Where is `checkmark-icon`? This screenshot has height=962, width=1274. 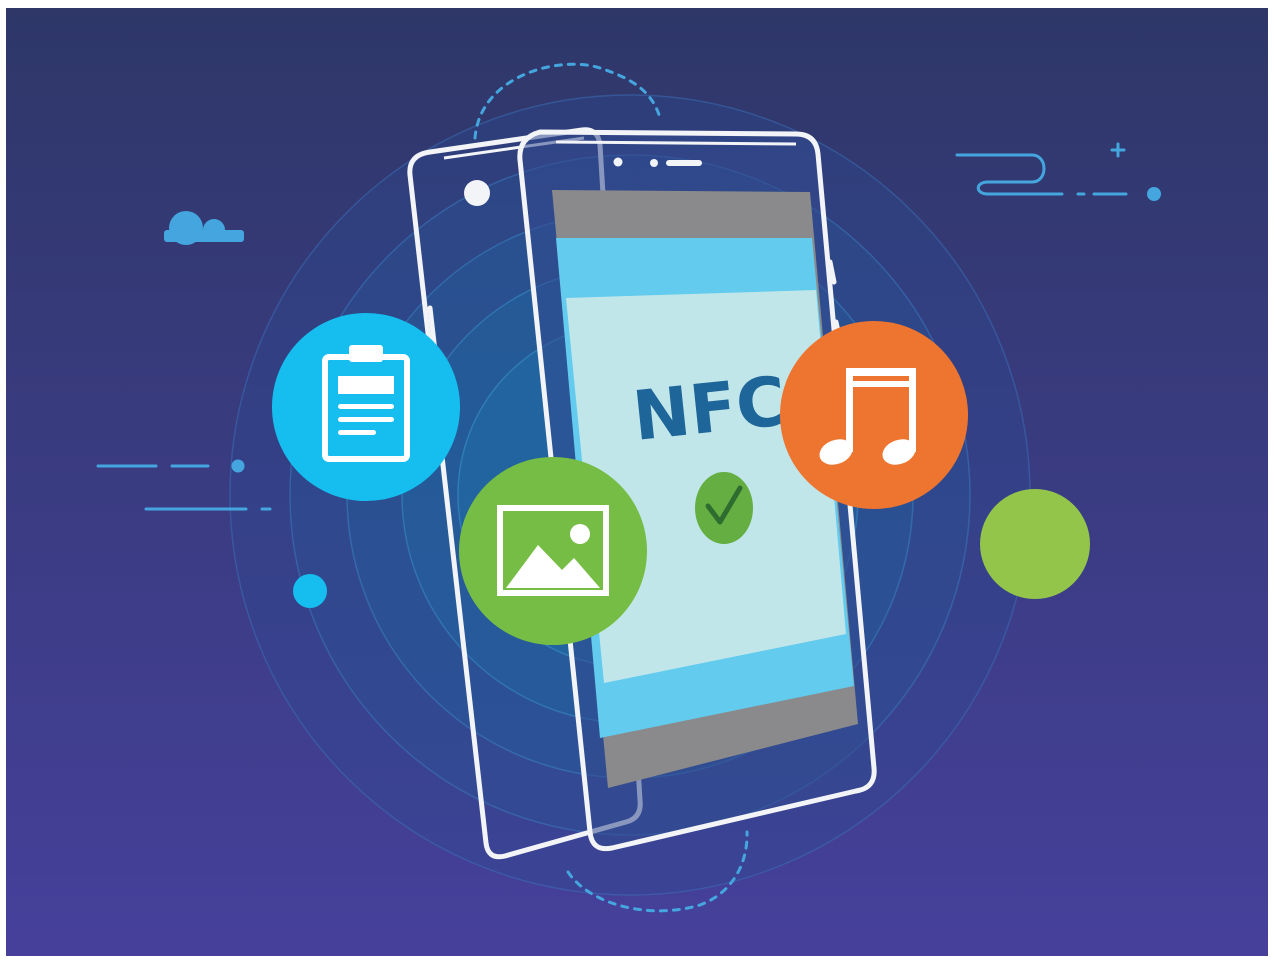 checkmark-icon is located at coordinates (724, 508).